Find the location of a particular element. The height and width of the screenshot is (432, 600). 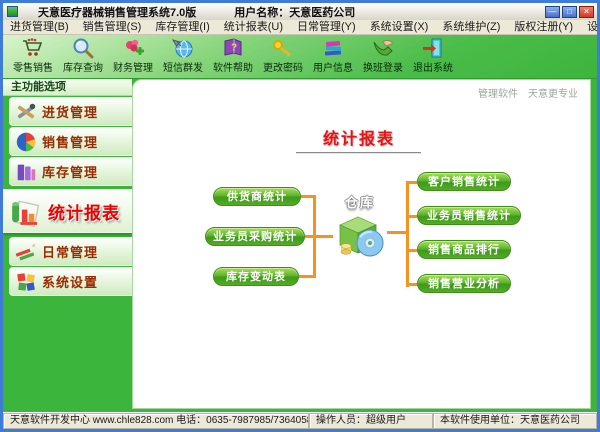

menu-reports: 统计报表(U) is located at coordinates (253, 27).